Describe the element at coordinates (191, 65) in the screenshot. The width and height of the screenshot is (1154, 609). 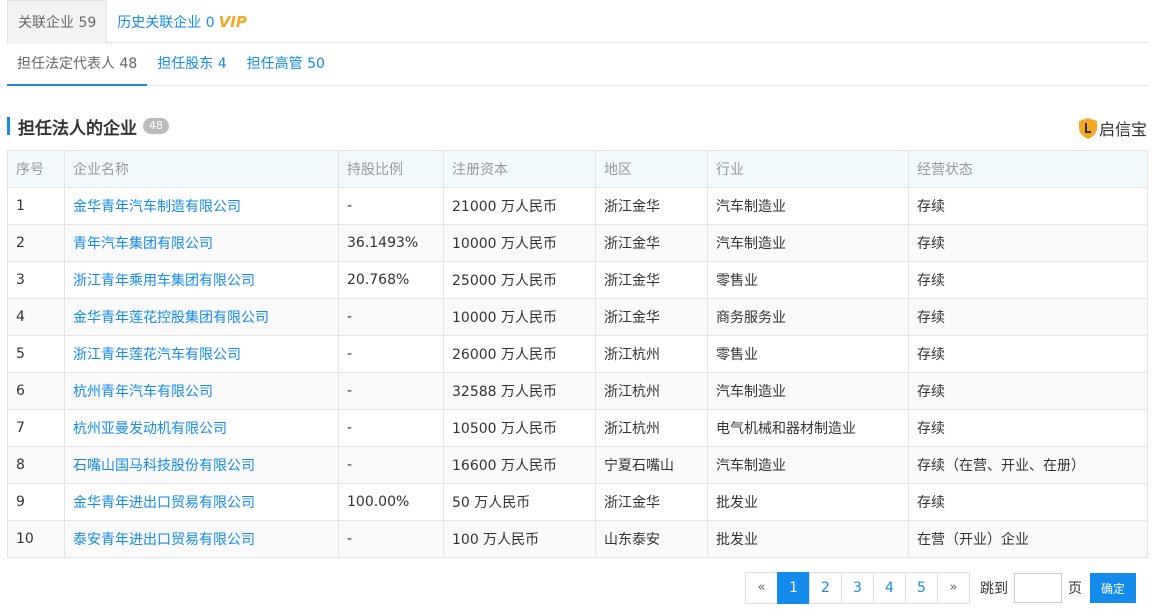
I see `tab-shareholder: 担任股东 4` at that location.